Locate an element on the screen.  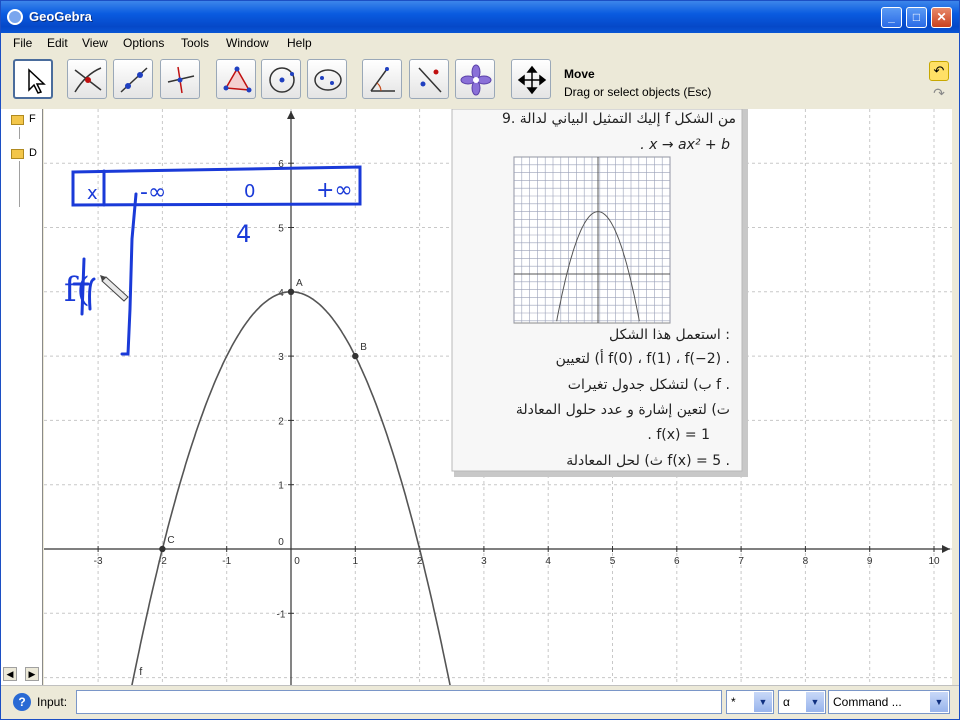
menu-tools: Tools is located at coordinates (195, 43).